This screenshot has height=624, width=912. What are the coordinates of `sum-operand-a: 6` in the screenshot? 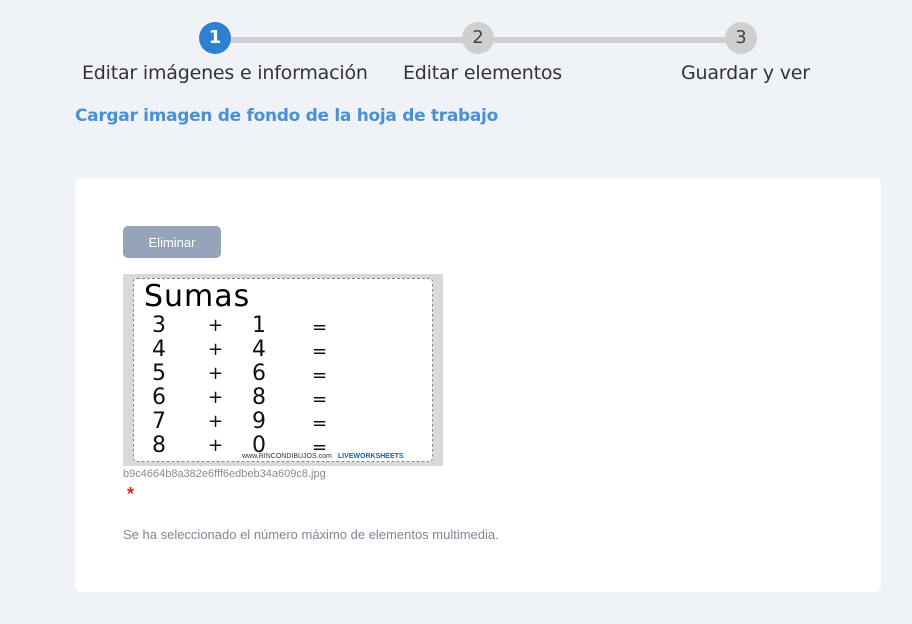 It's located at (159, 397).